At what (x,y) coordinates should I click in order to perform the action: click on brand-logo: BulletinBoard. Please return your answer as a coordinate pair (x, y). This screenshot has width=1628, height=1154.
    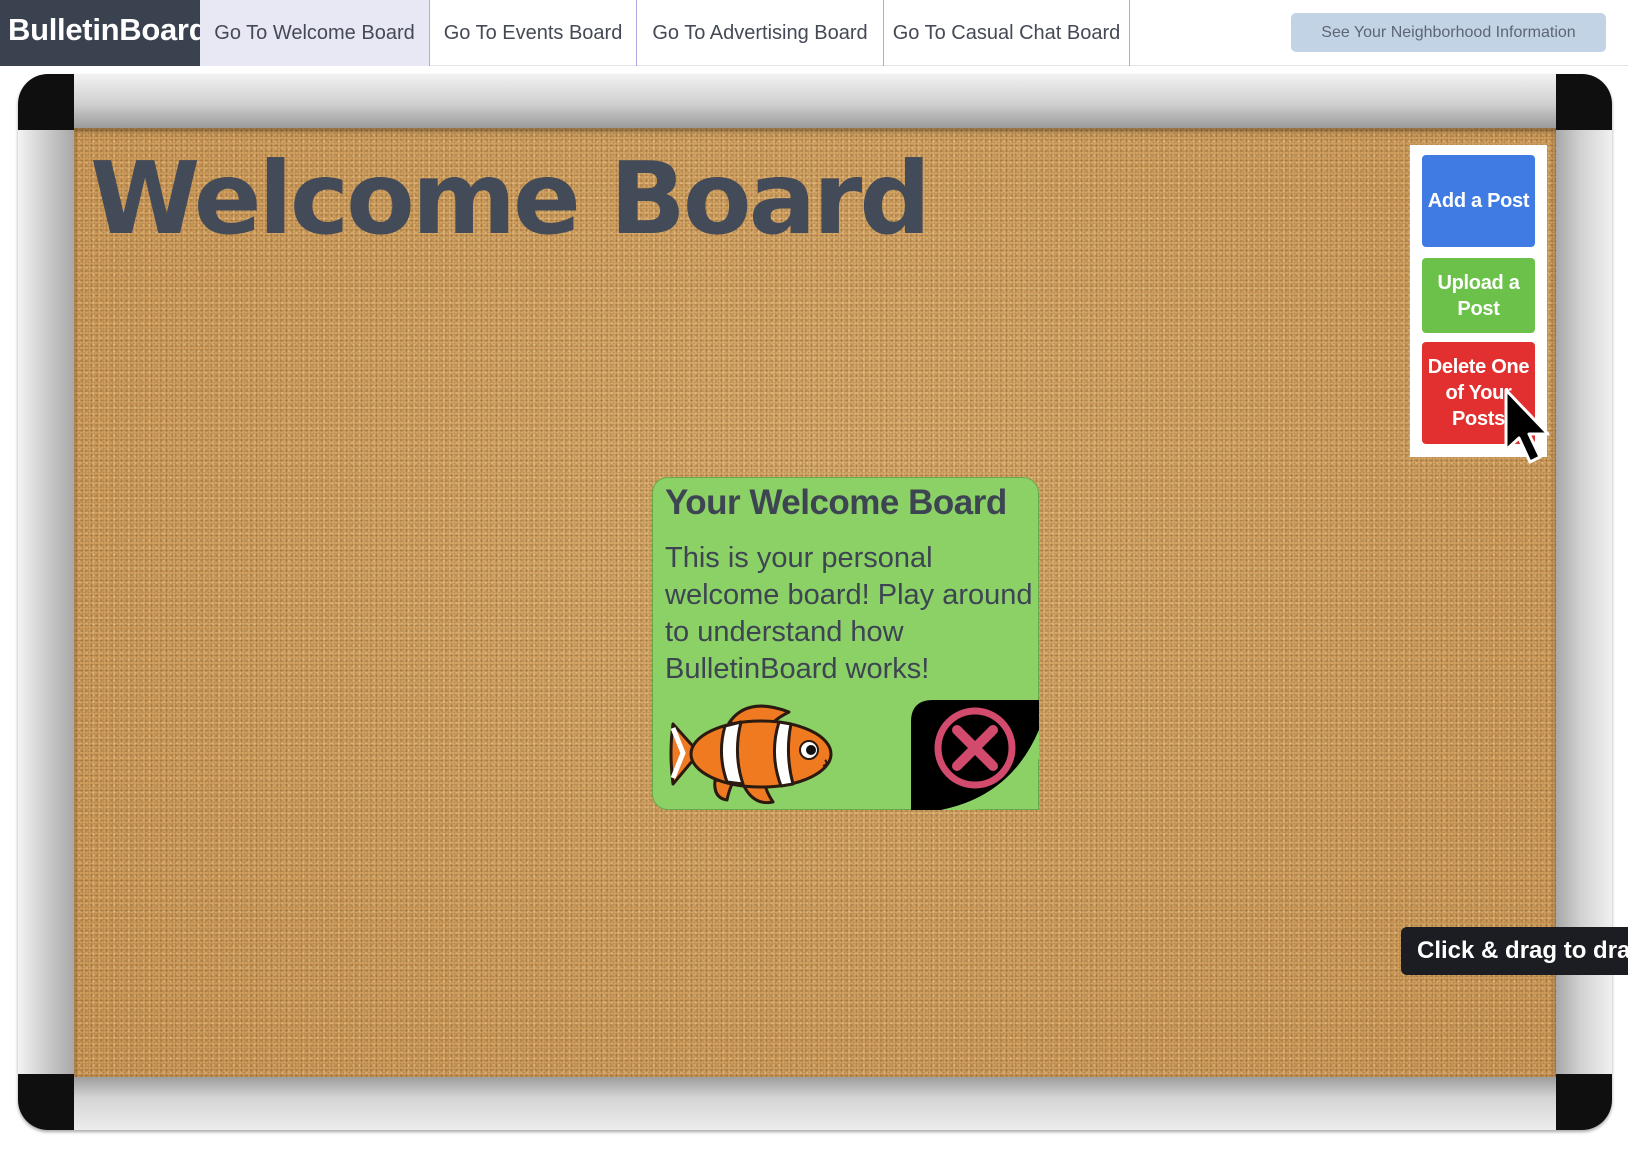
    Looking at the image, I should click on (104, 33).